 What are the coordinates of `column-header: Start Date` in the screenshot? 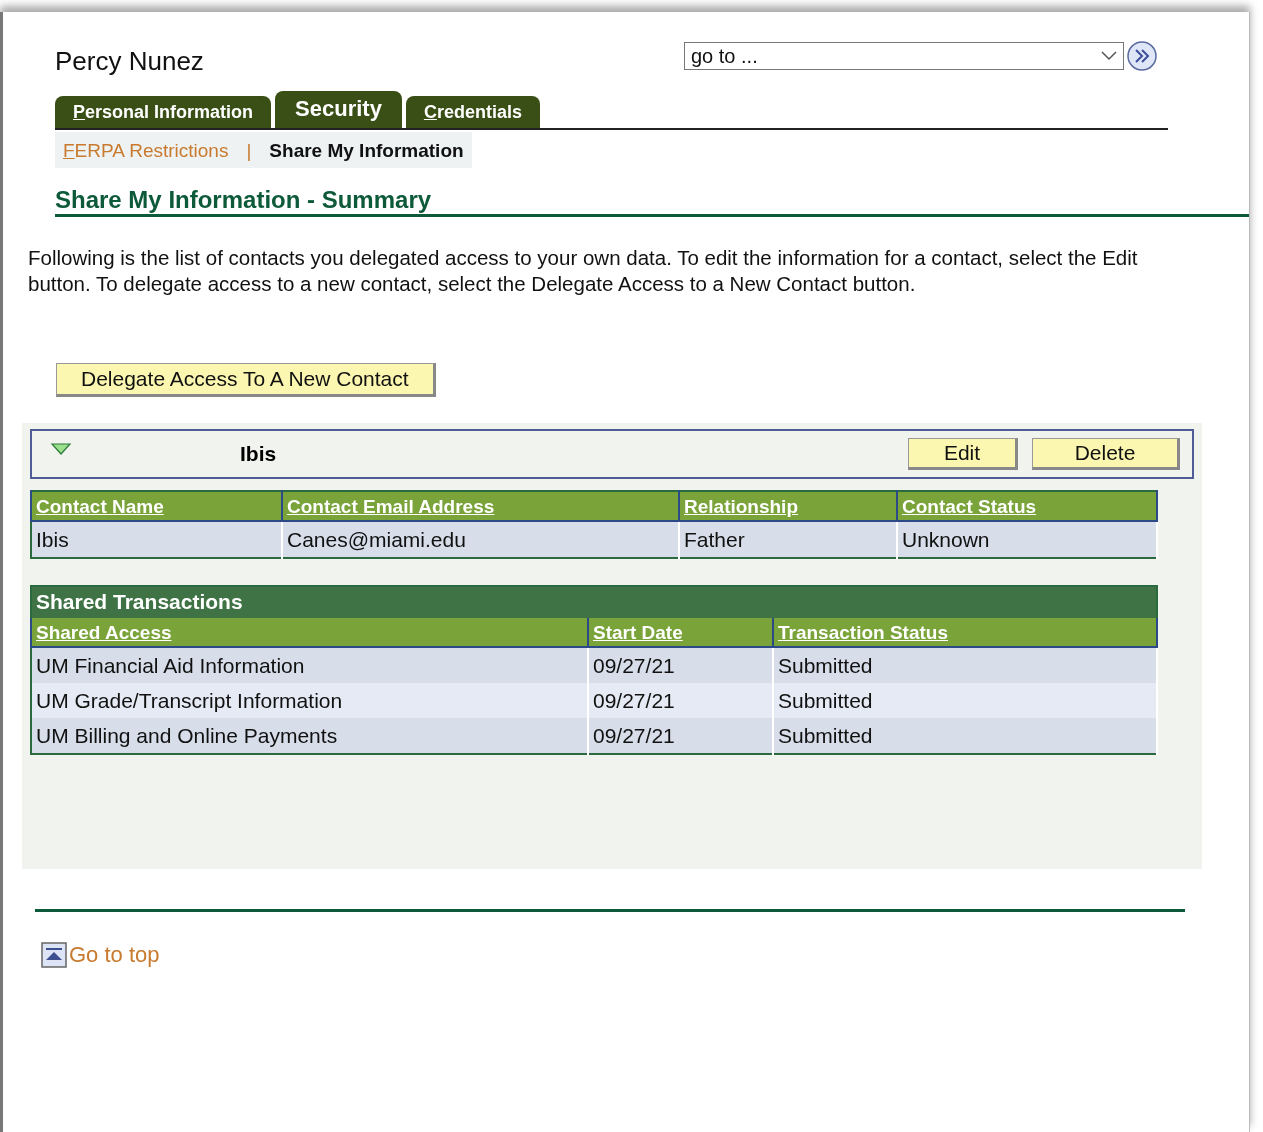 It's located at (680, 632).